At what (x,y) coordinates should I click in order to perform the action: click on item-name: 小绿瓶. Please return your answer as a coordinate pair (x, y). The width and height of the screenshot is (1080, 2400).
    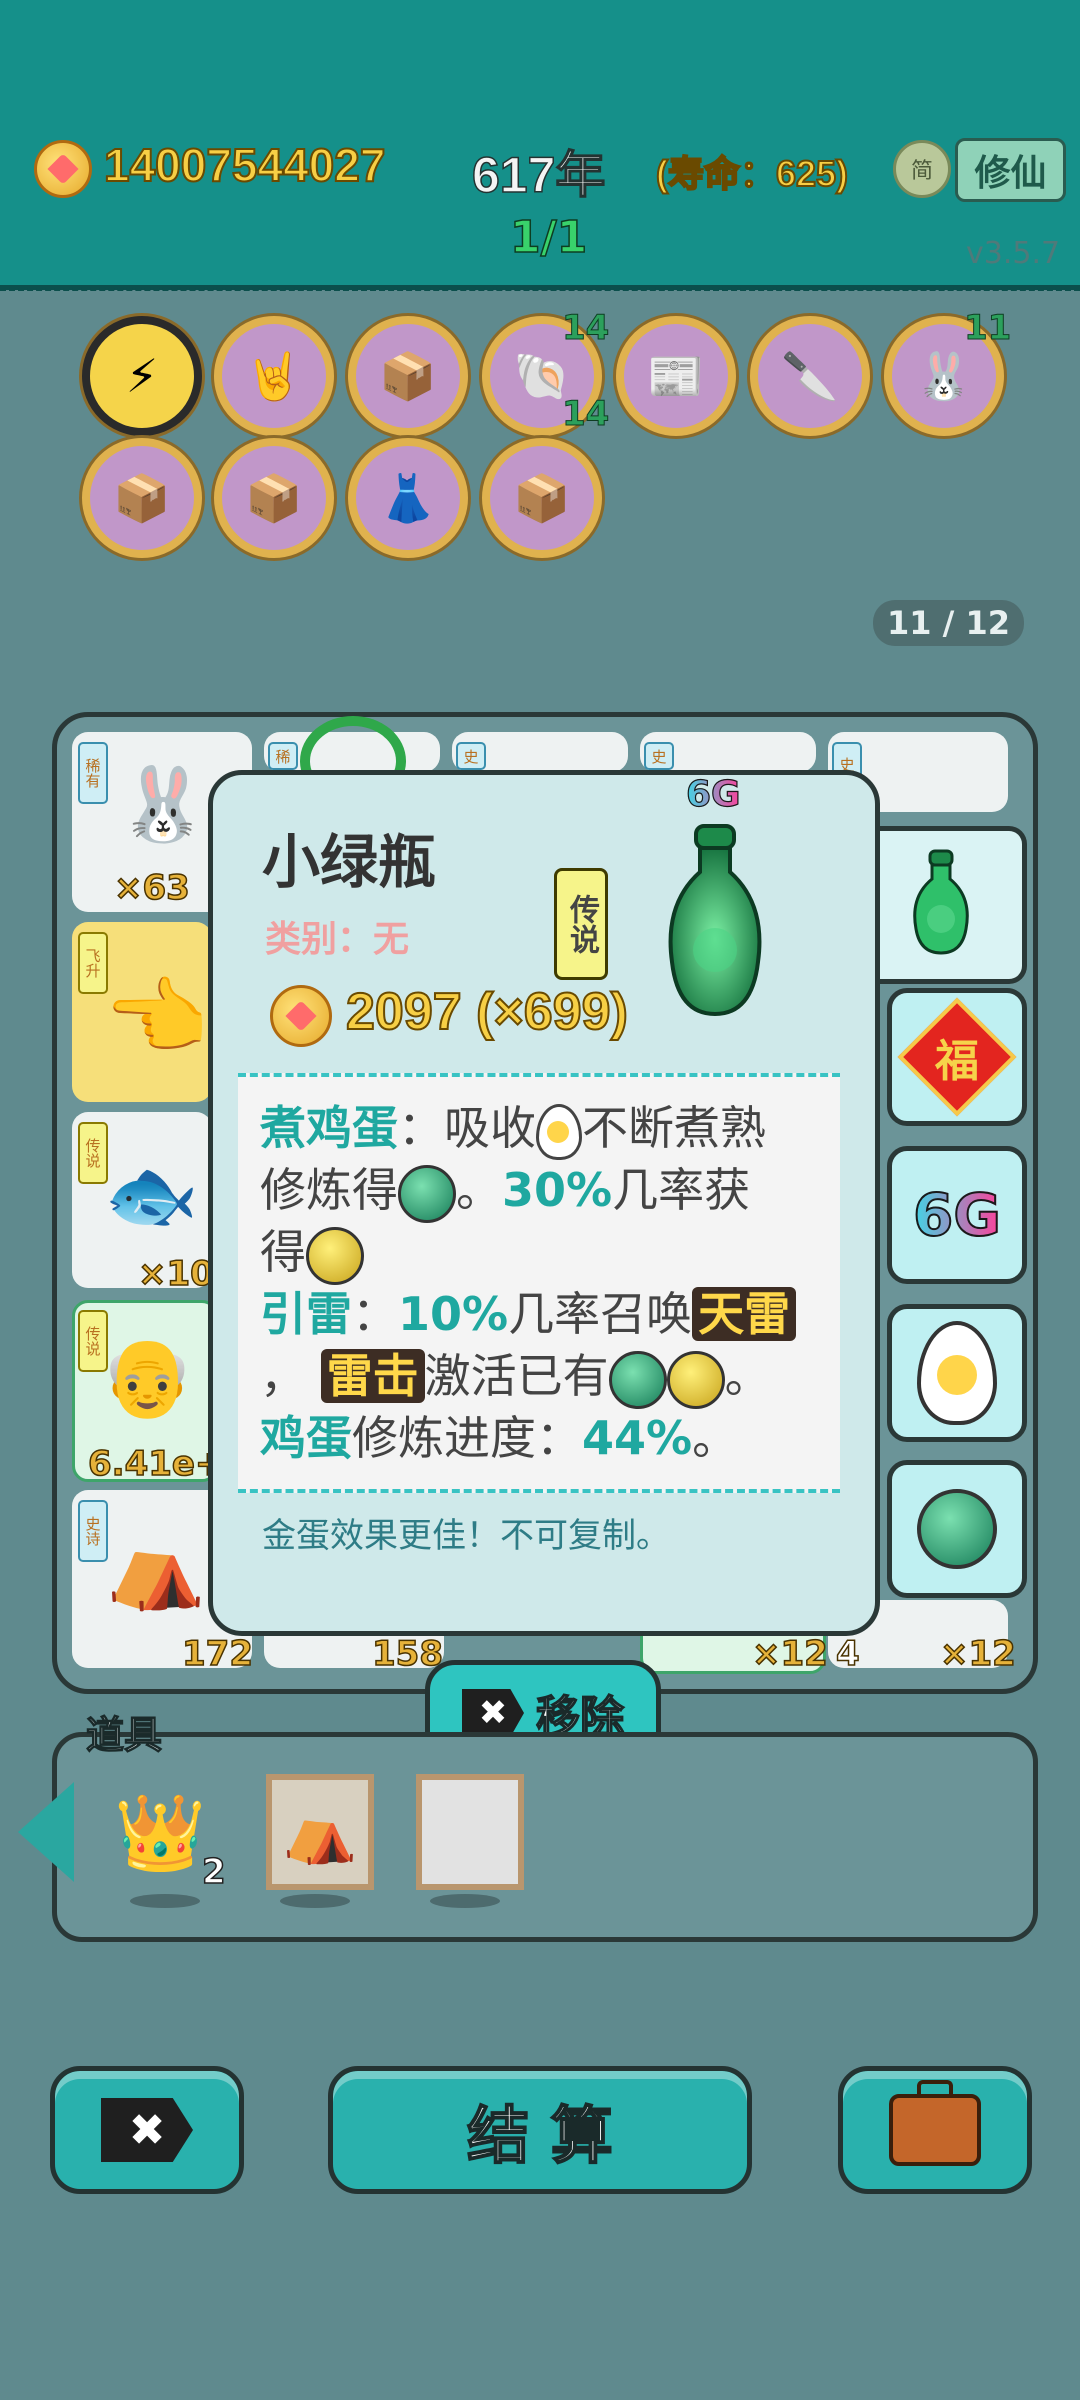
    Looking at the image, I should click on (349, 862).